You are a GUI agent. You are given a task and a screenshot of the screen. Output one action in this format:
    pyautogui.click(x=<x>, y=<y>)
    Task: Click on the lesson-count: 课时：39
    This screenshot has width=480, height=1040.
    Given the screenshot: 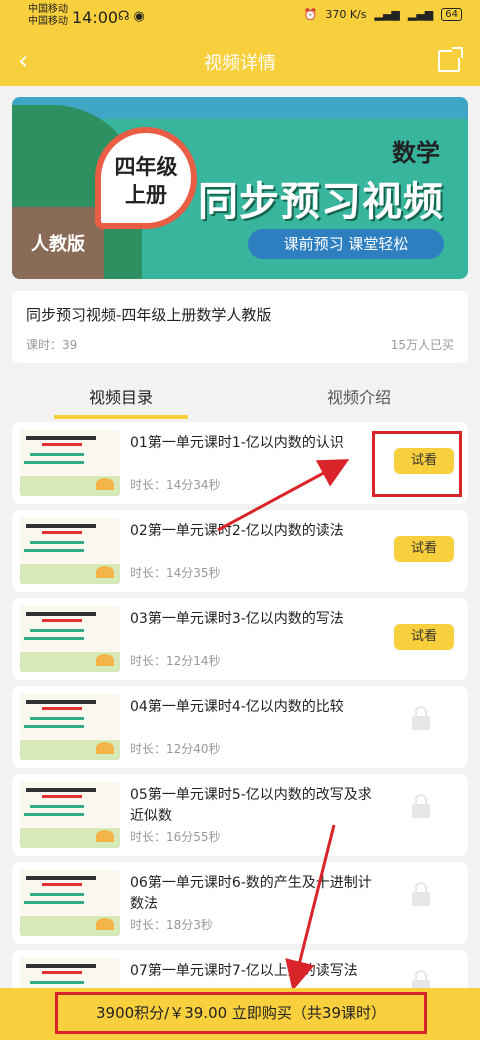 What is the action you would take?
    pyautogui.click(x=52, y=345)
    